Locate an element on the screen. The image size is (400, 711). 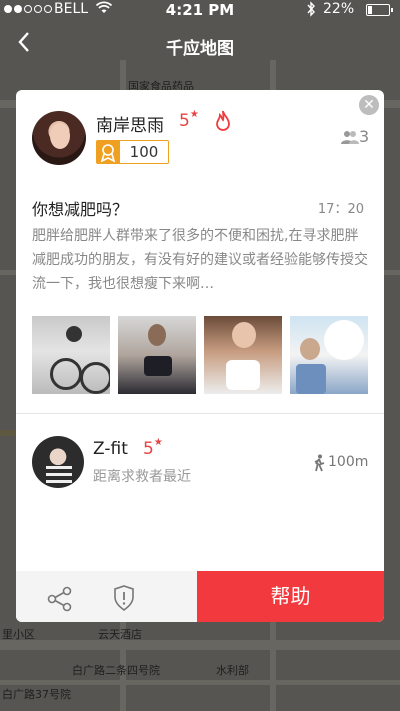
report-shield-icon is located at coordinates (124, 598).